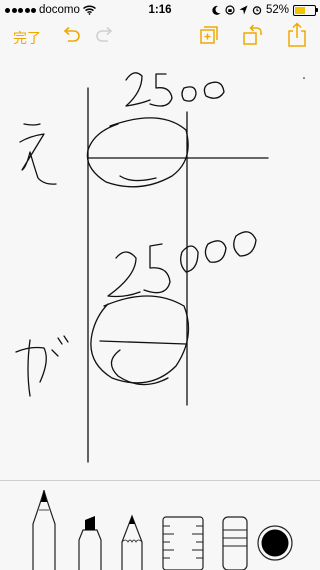 The width and height of the screenshot is (320, 570). What do you see at coordinates (305, 10) in the screenshot?
I see `battery-icon` at bounding box center [305, 10].